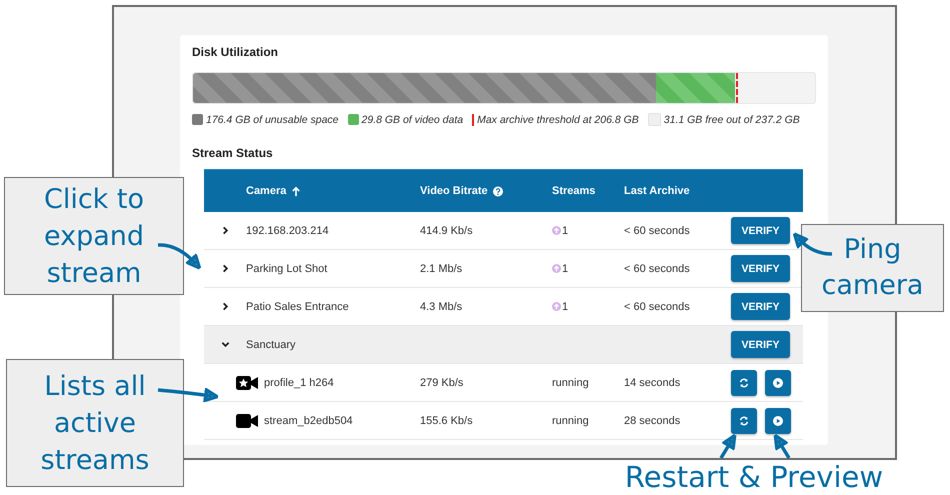 This screenshot has width=950, height=495. What do you see at coordinates (272, 120) in the screenshot?
I see `legend-label: 176.4 GB of unusable space` at bounding box center [272, 120].